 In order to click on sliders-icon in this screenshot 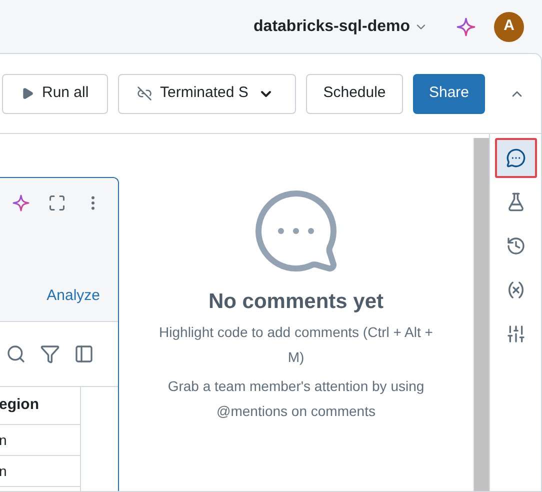, I will do `click(516, 334)`.